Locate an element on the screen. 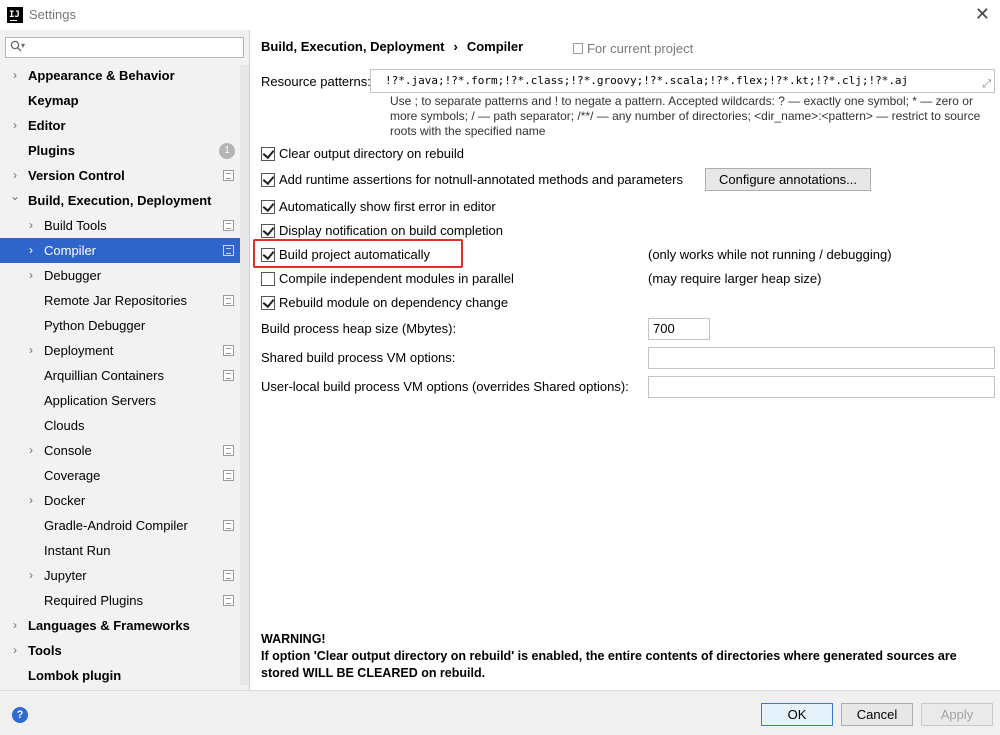 This screenshot has width=1000, height=735. sidebar-item-label: Console is located at coordinates (68, 450).